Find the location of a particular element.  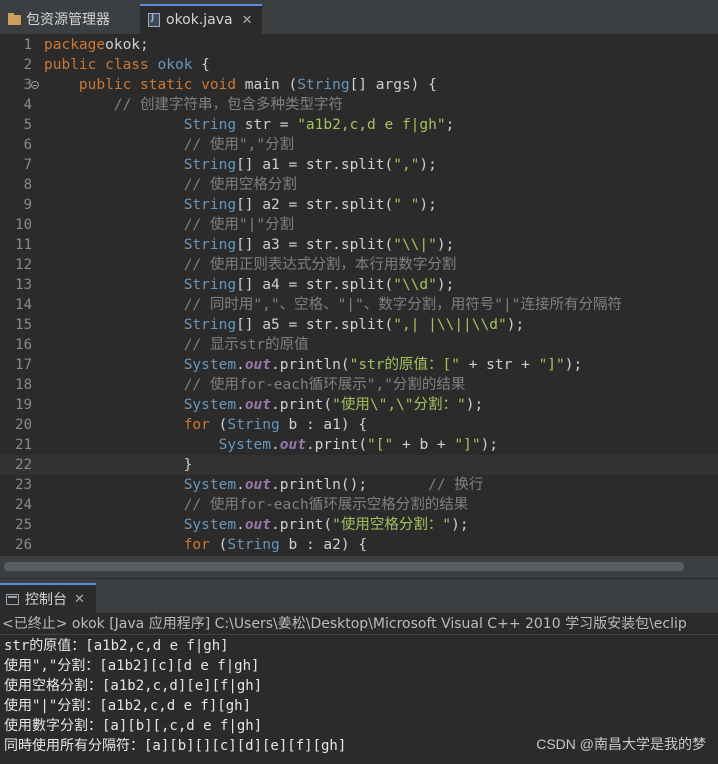

code-line: 21 System.out.print("[" + b + "]"); is located at coordinates (359, 445).